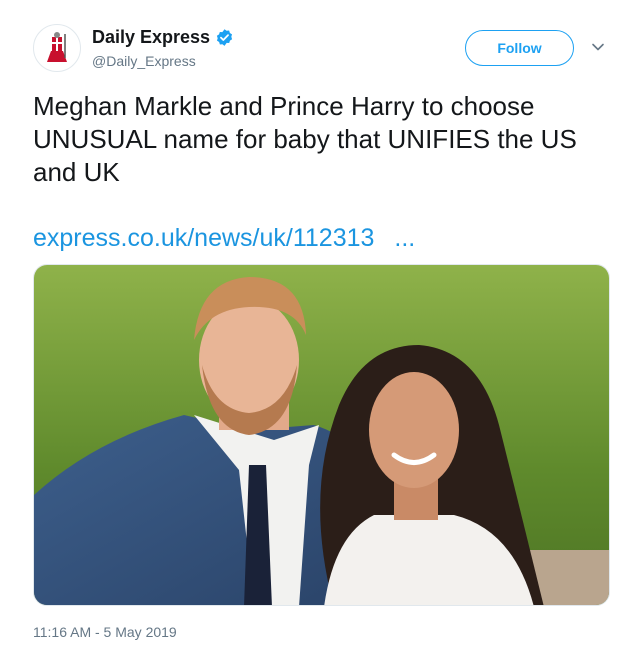 This screenshot has width=634, height=647. Describe the element at coordinates (519, 48) in the screenshot. I see `follow-button: Follow` at that location.